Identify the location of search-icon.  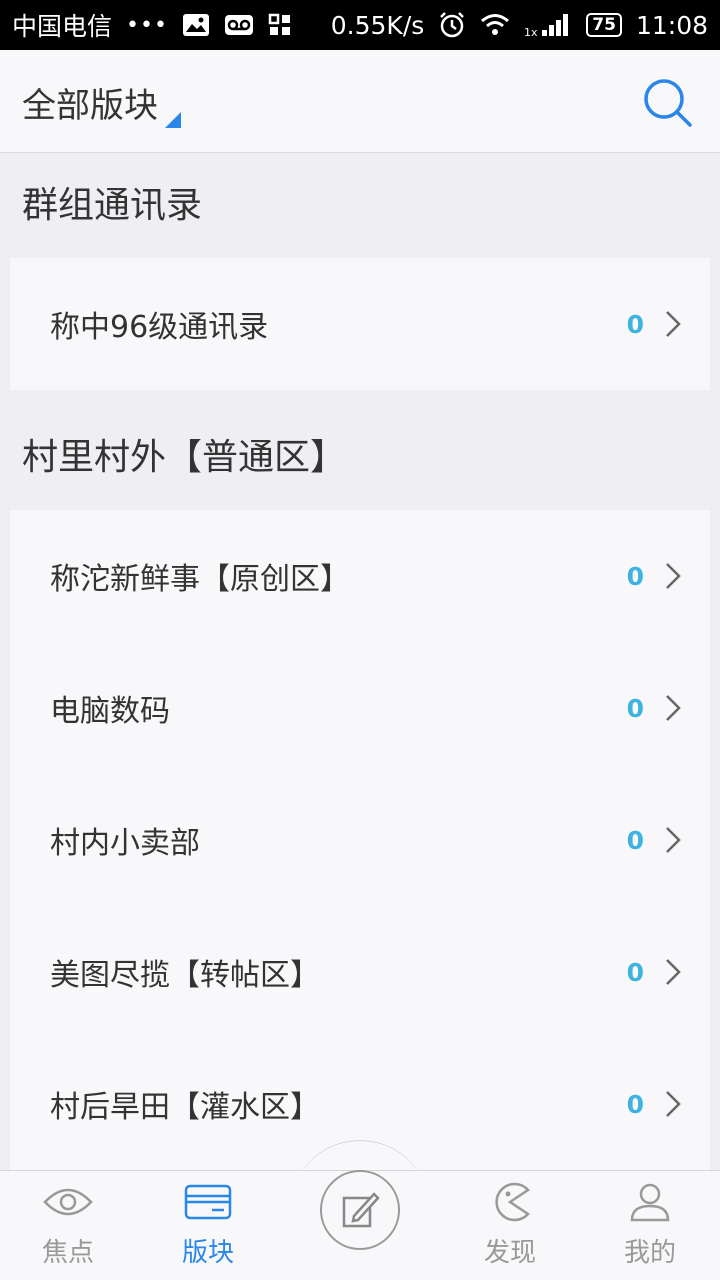
(668, 103).